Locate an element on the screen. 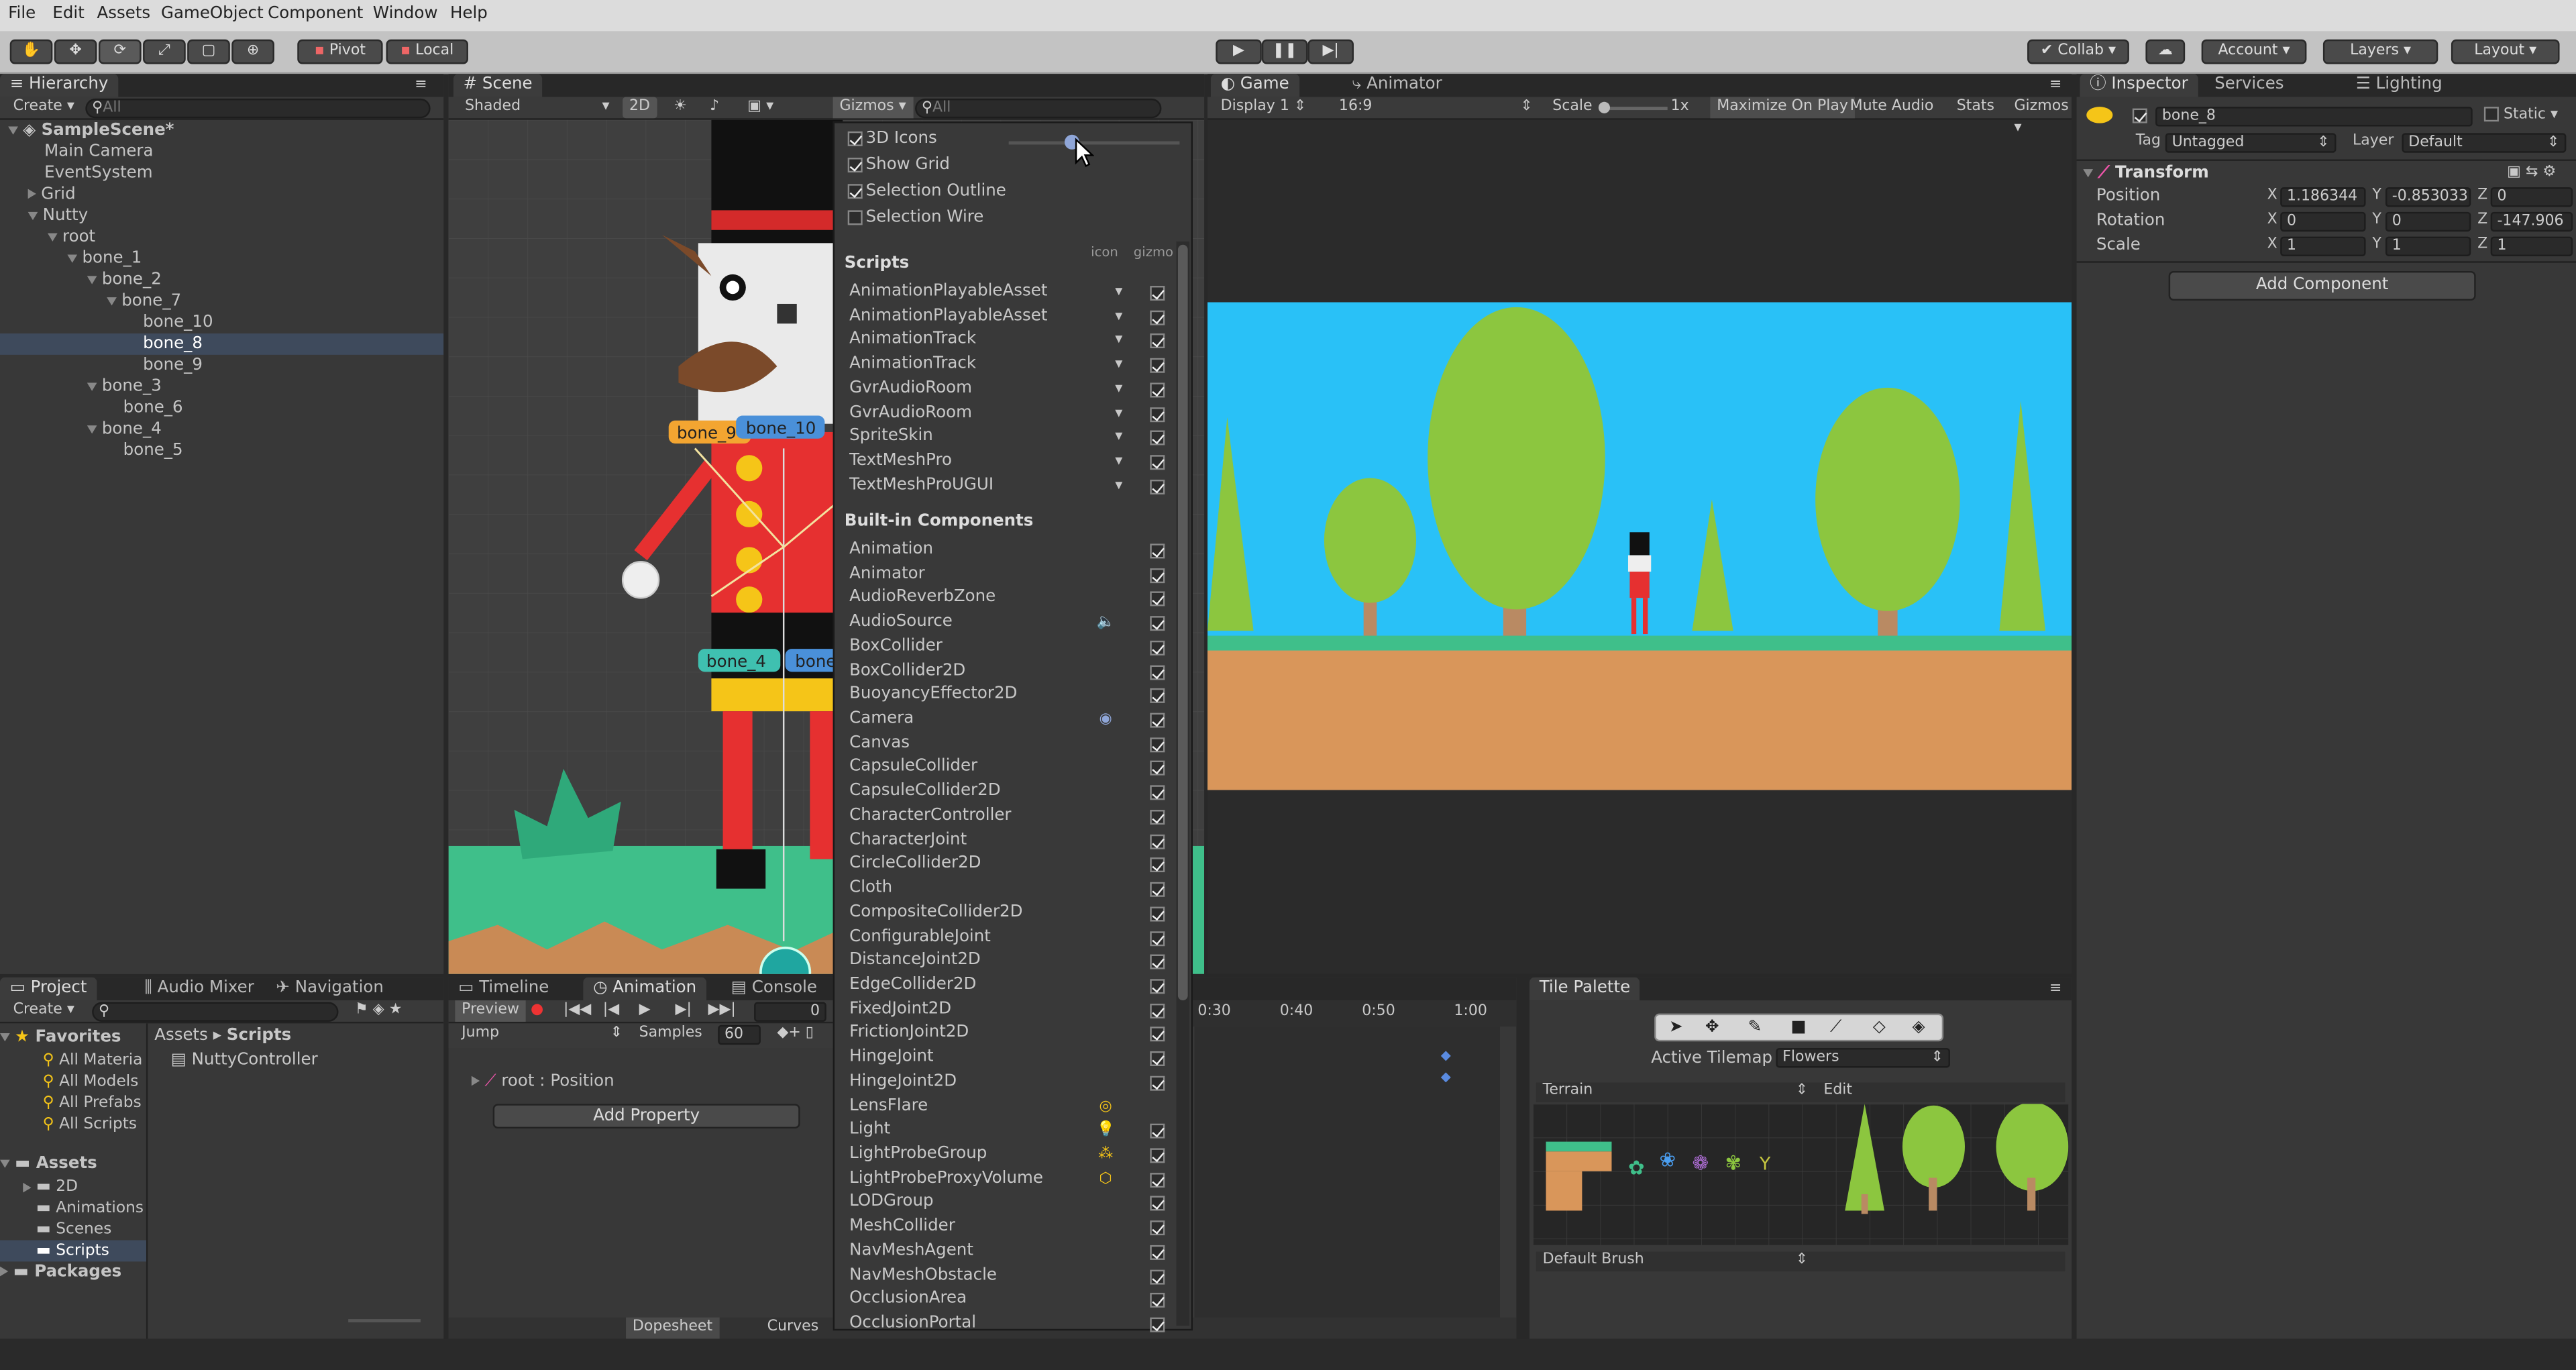 The height and width of the screenshot is (1370, 2576). builtin-gizmo-row: Cloth is located at coordinates (1013, 890).